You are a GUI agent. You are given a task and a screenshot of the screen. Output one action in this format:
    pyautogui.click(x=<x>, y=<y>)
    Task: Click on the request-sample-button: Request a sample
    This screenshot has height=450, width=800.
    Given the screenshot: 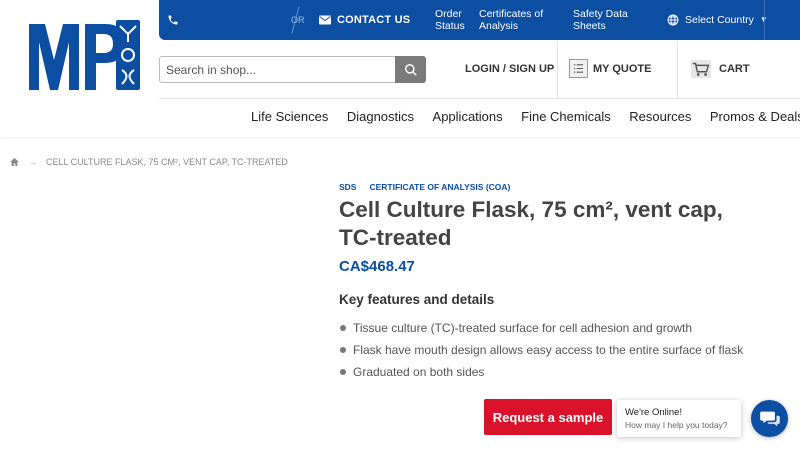 What is the action you would take?
    pyautogui.click(x=548, y=417)
    